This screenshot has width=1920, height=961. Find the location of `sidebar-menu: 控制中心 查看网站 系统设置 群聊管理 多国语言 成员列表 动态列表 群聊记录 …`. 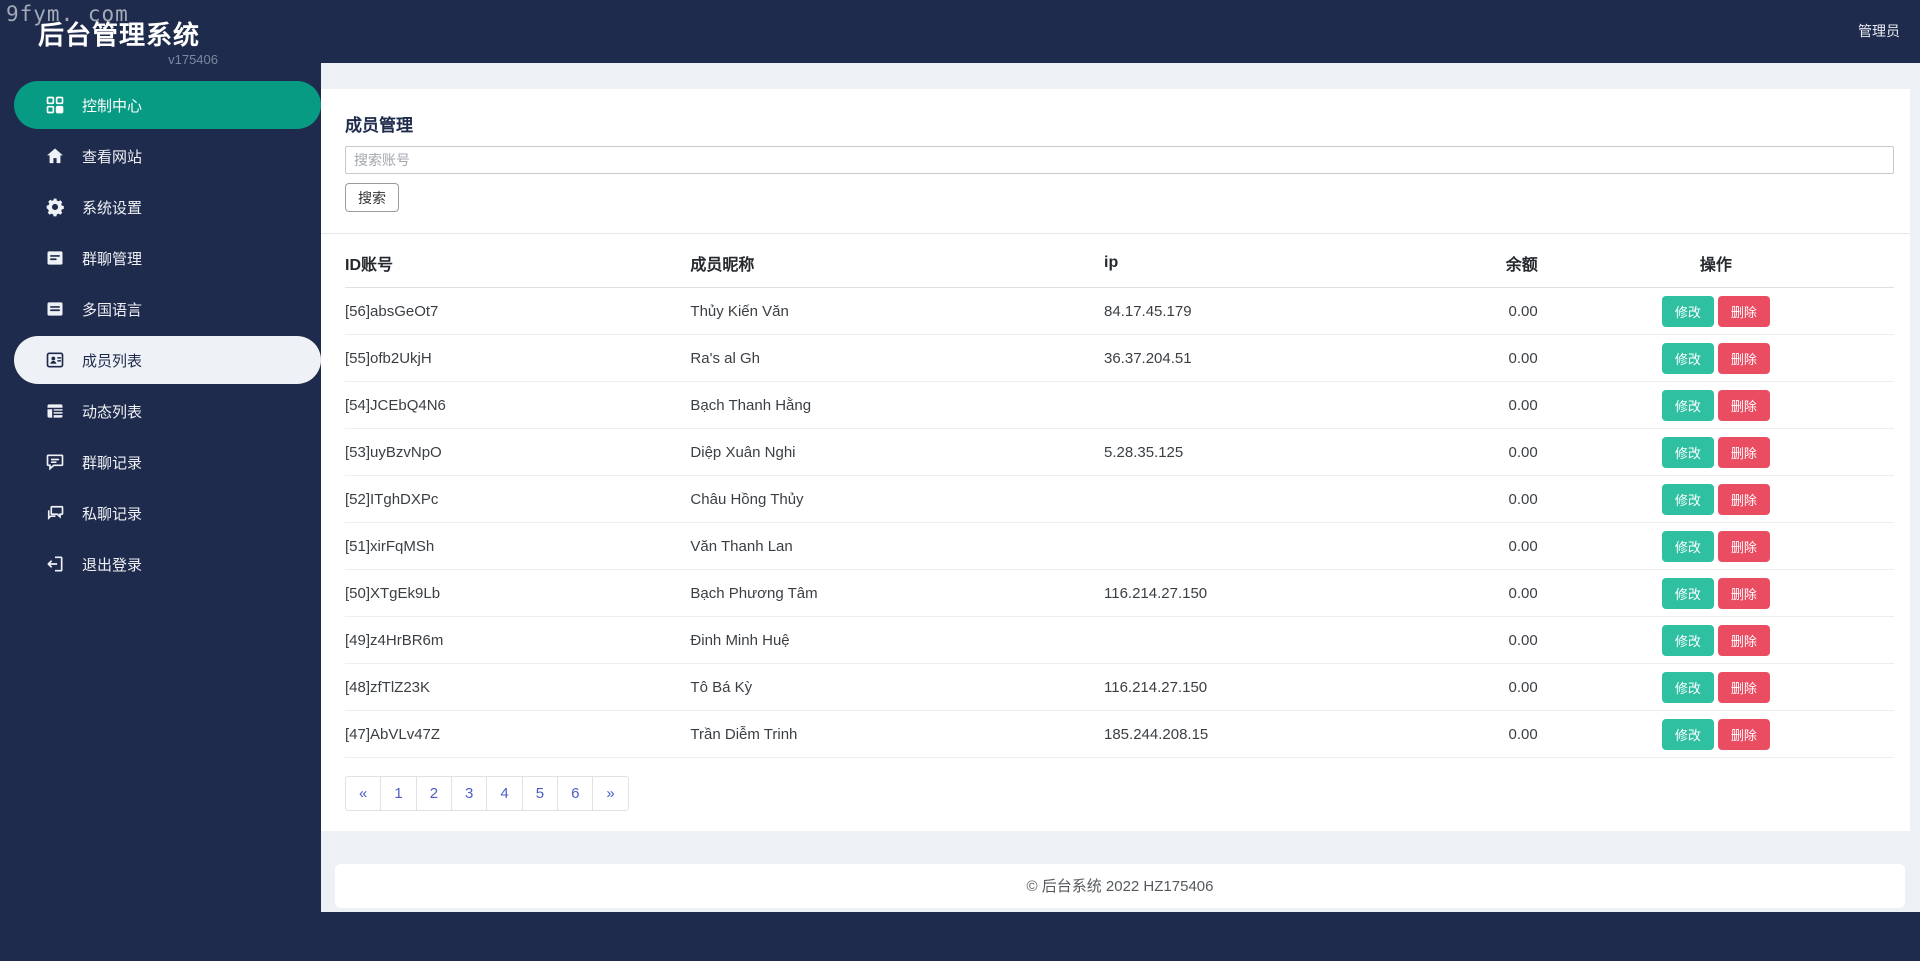

sidebar-menu: 控制中心 查看网站 系统设置 群聊管理 多国语言 成员列表 动态列表 群聊记录 … is located at coordinates (160, 334).